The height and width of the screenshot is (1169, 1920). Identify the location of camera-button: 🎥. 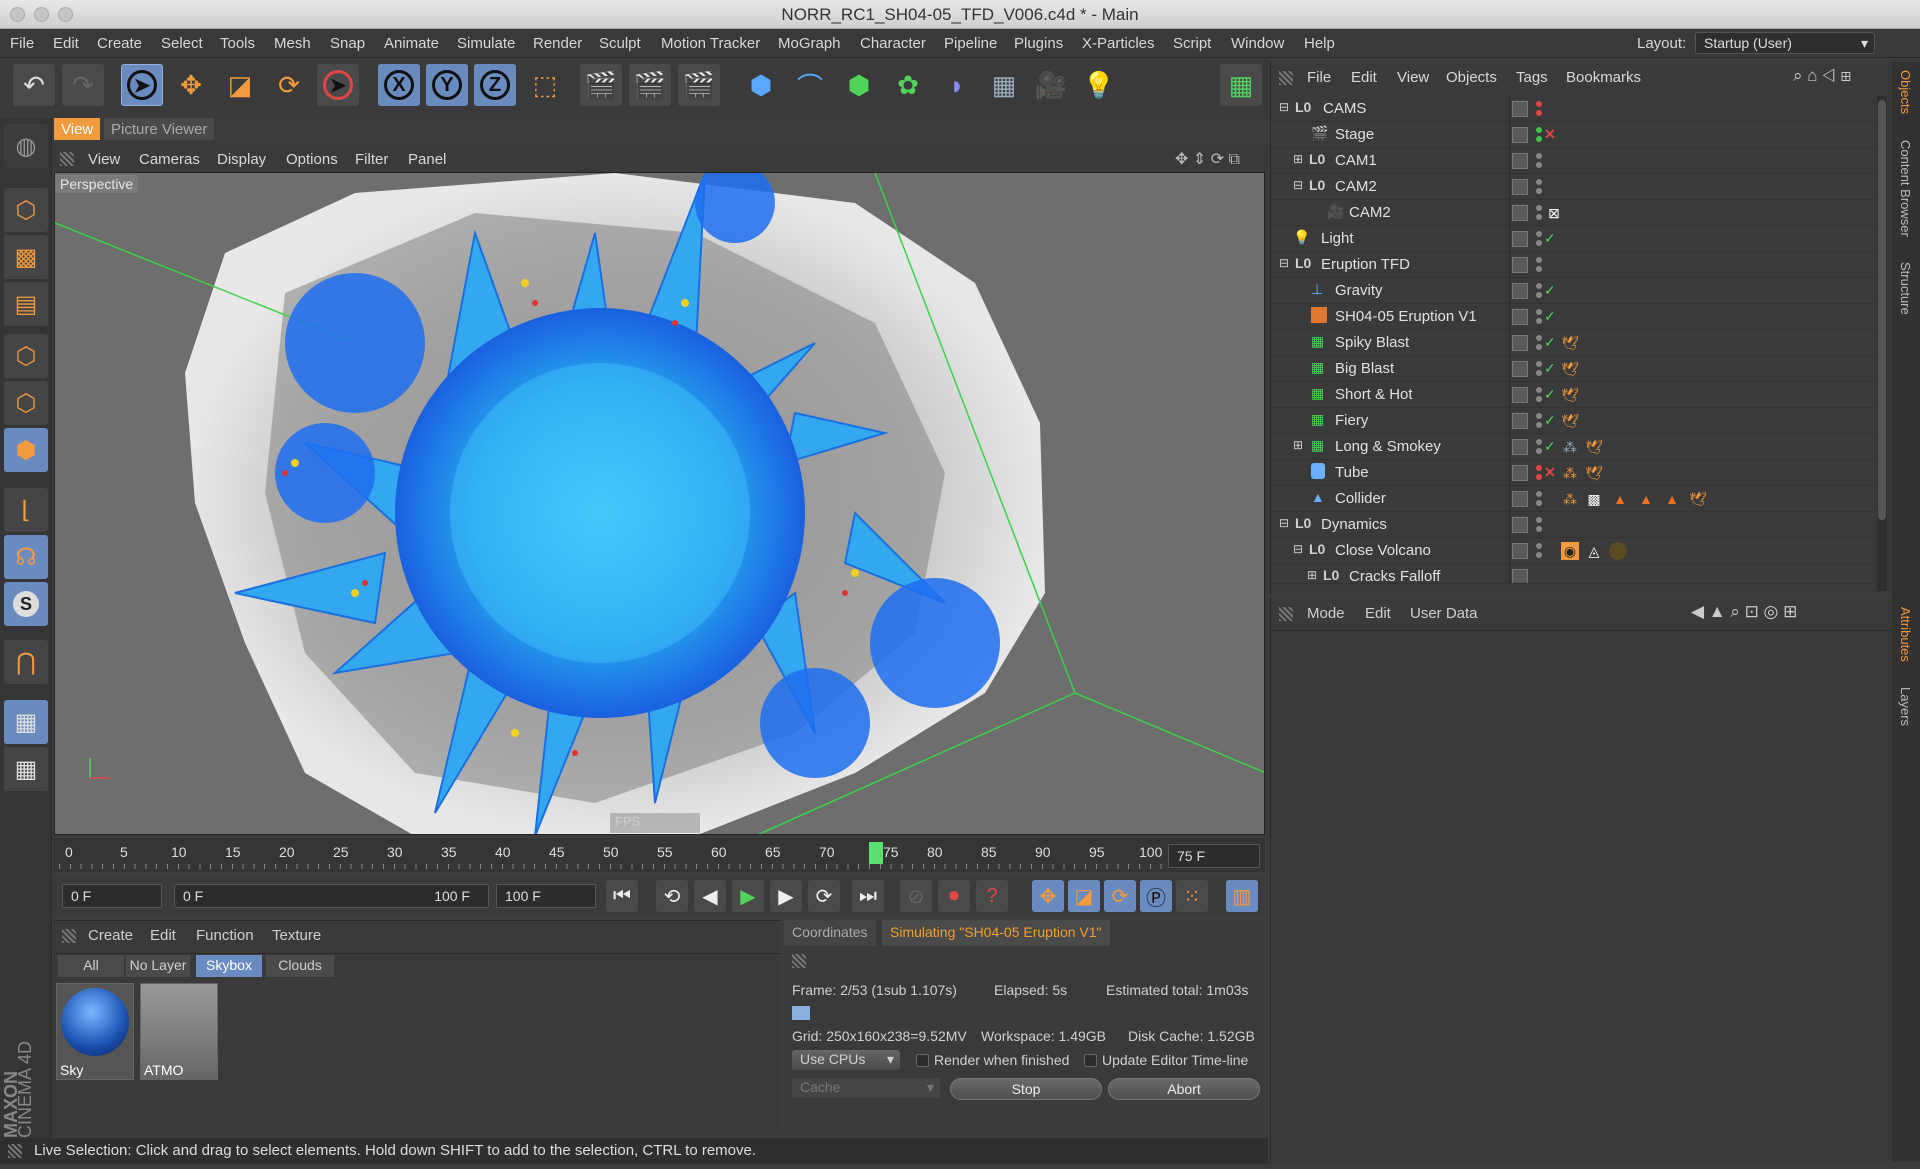
(1051, 85).